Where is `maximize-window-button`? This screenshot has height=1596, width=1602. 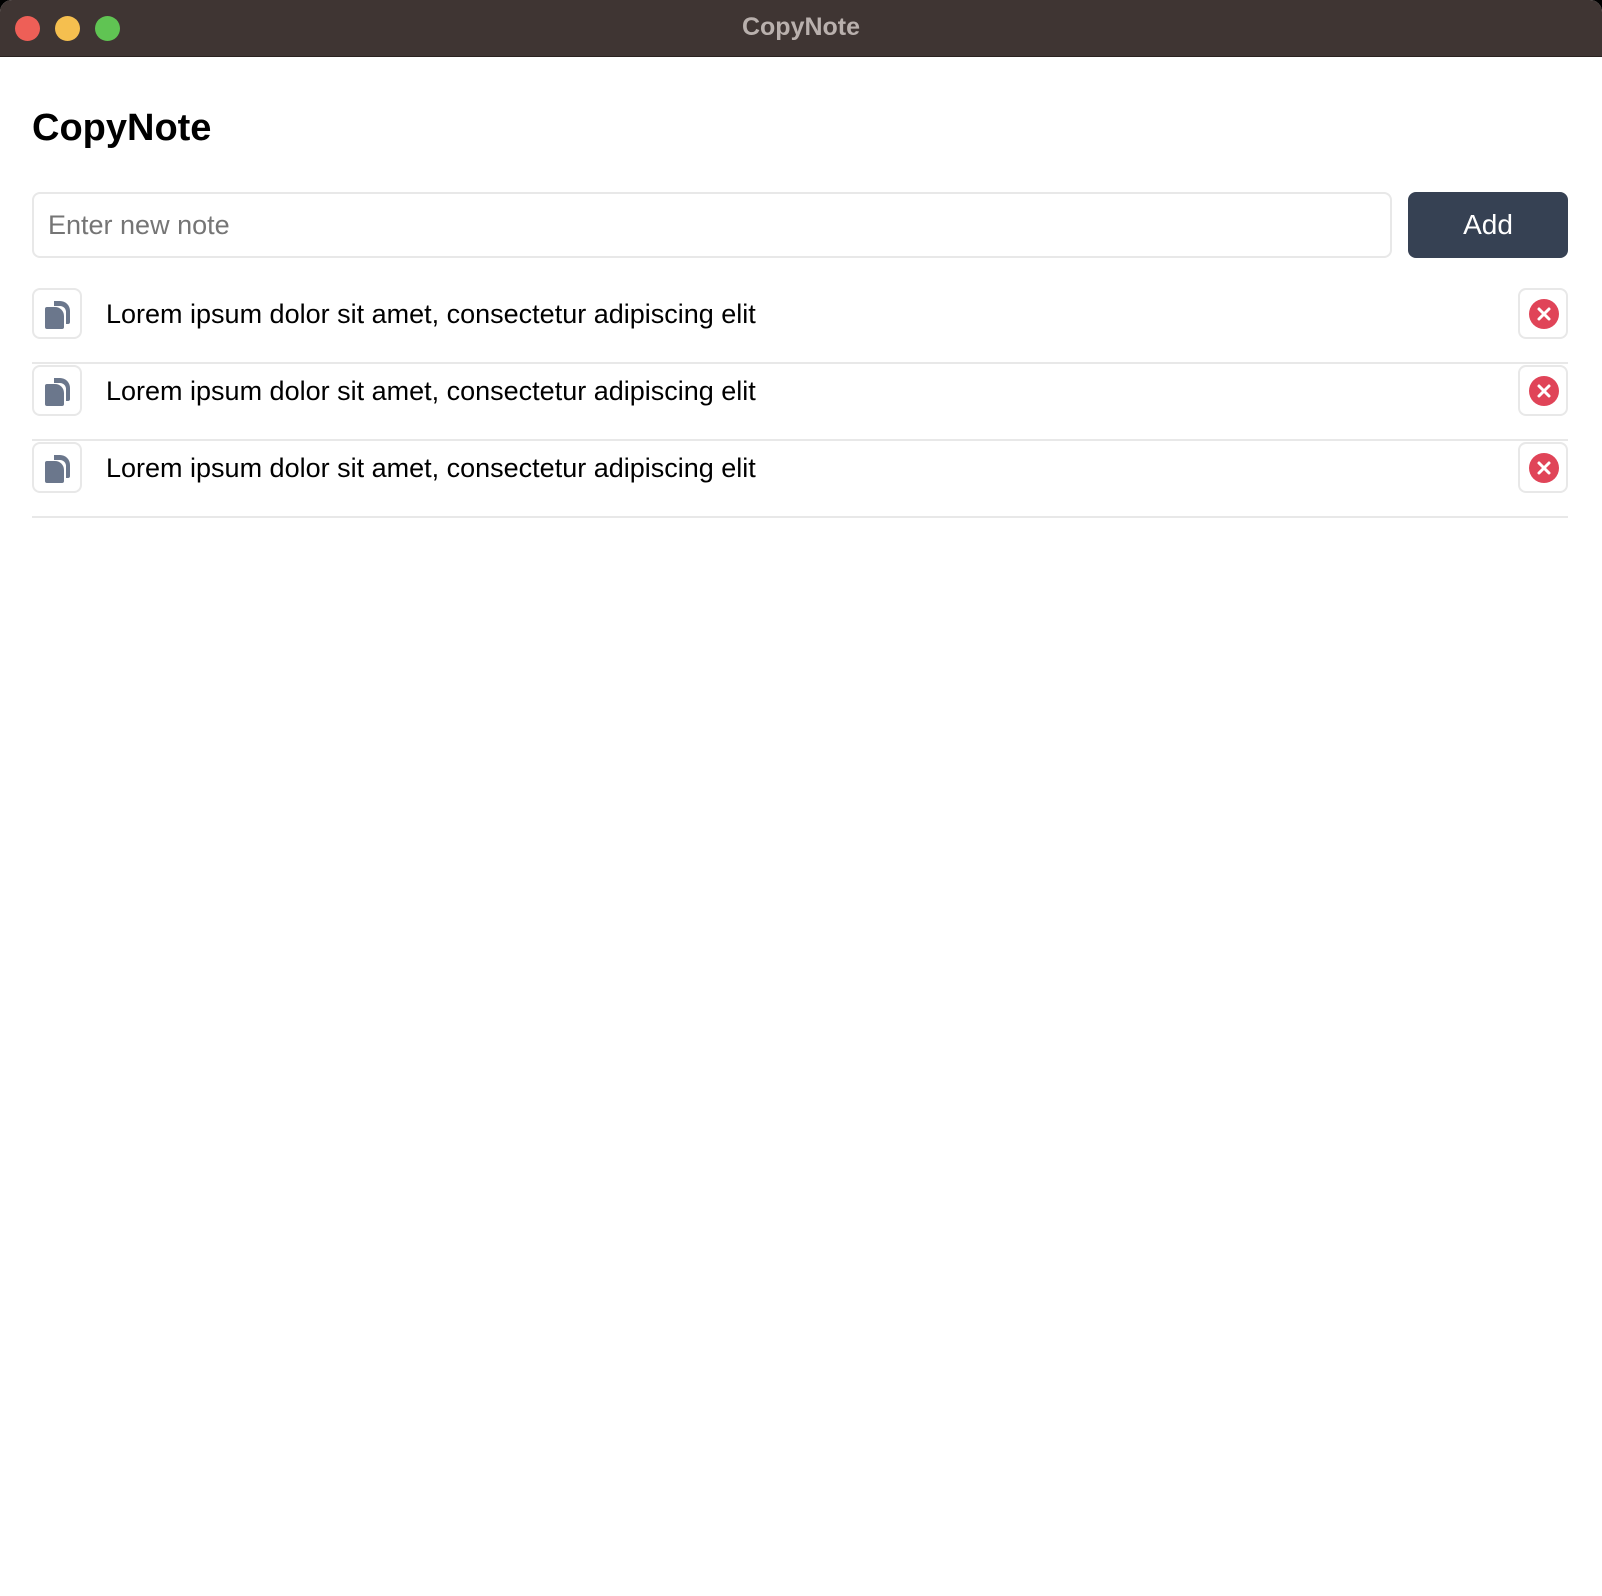
maximize-window-button is located at coordinates (107, 28).